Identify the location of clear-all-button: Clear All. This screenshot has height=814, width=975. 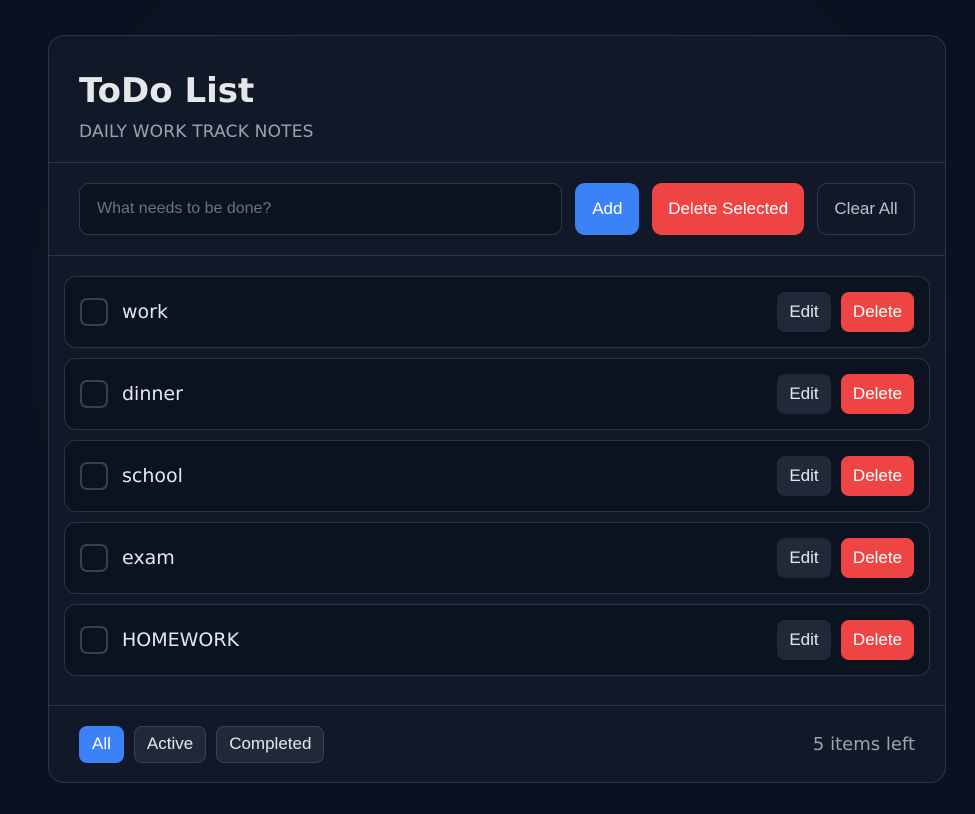
(866, 209).